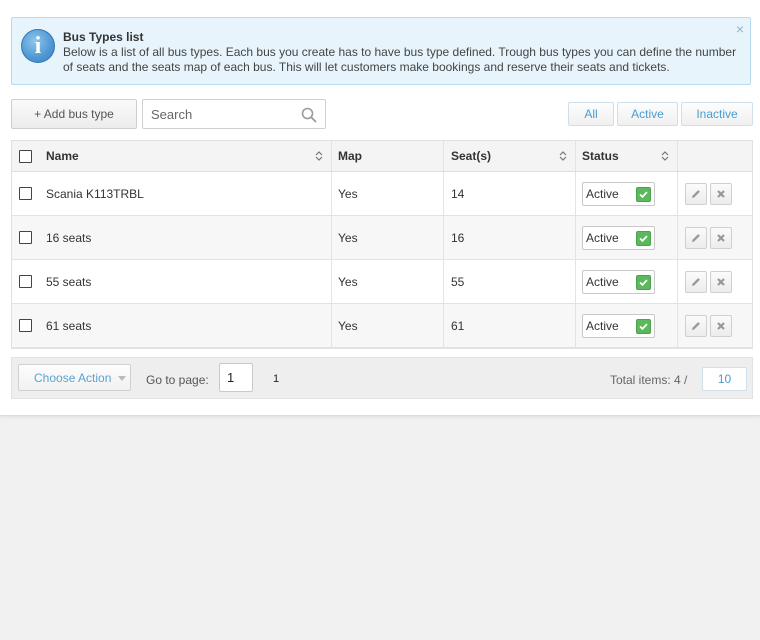 The height and width of the screenshot is (640, 760). What do you see at coordinates (724, 379) in the screenshot?
I see `items-per-page-button: 10` at bounding box center [724, 379].